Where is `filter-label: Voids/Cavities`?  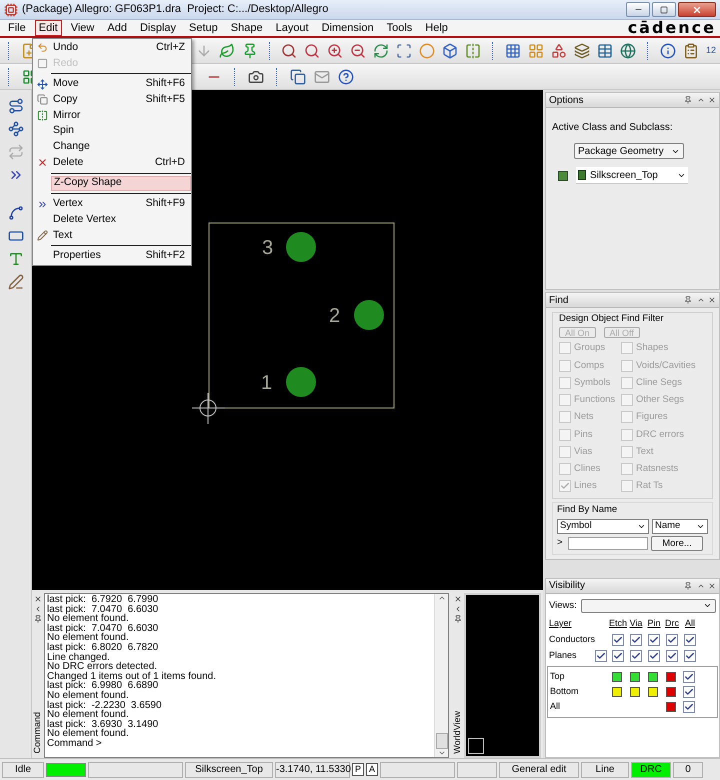 filter-label: Voids/Cavities is located at coordinates (666, 365).